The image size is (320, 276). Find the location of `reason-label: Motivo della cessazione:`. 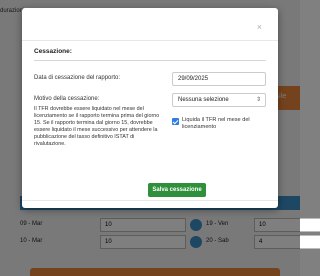

reason-label: Motivo della cessazione: is located at coordinates (67, 99).